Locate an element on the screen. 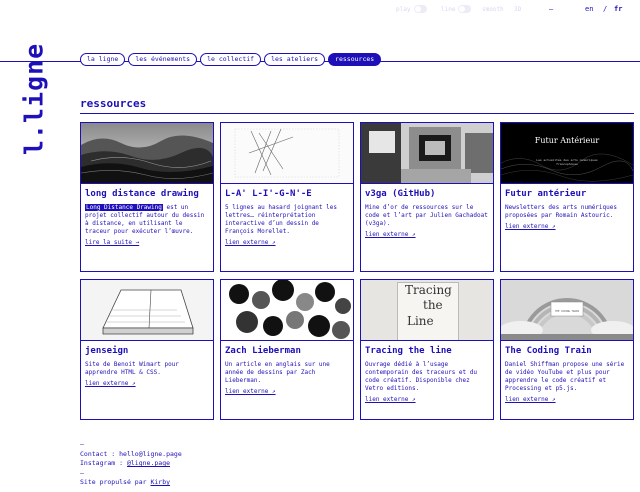  thumb-caption: THE CODING TRAIN is located at coordinates (567, 311).